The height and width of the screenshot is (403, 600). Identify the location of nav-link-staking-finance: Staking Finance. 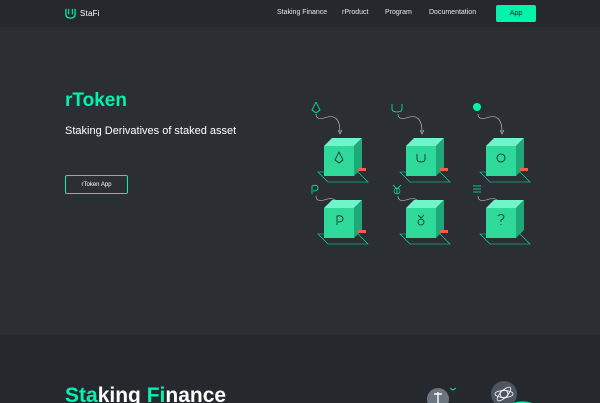
(302, 12).